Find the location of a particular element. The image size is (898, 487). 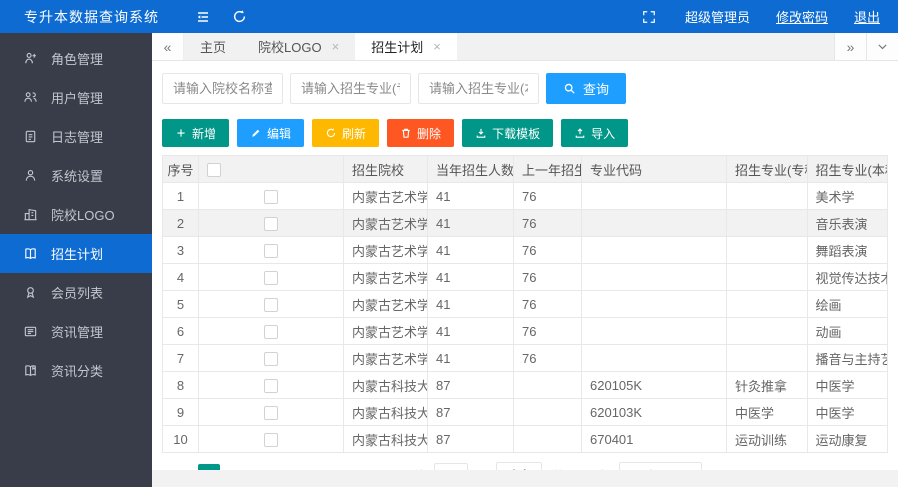

major-zhuanke-search-input is located at coordinates (350, 88).